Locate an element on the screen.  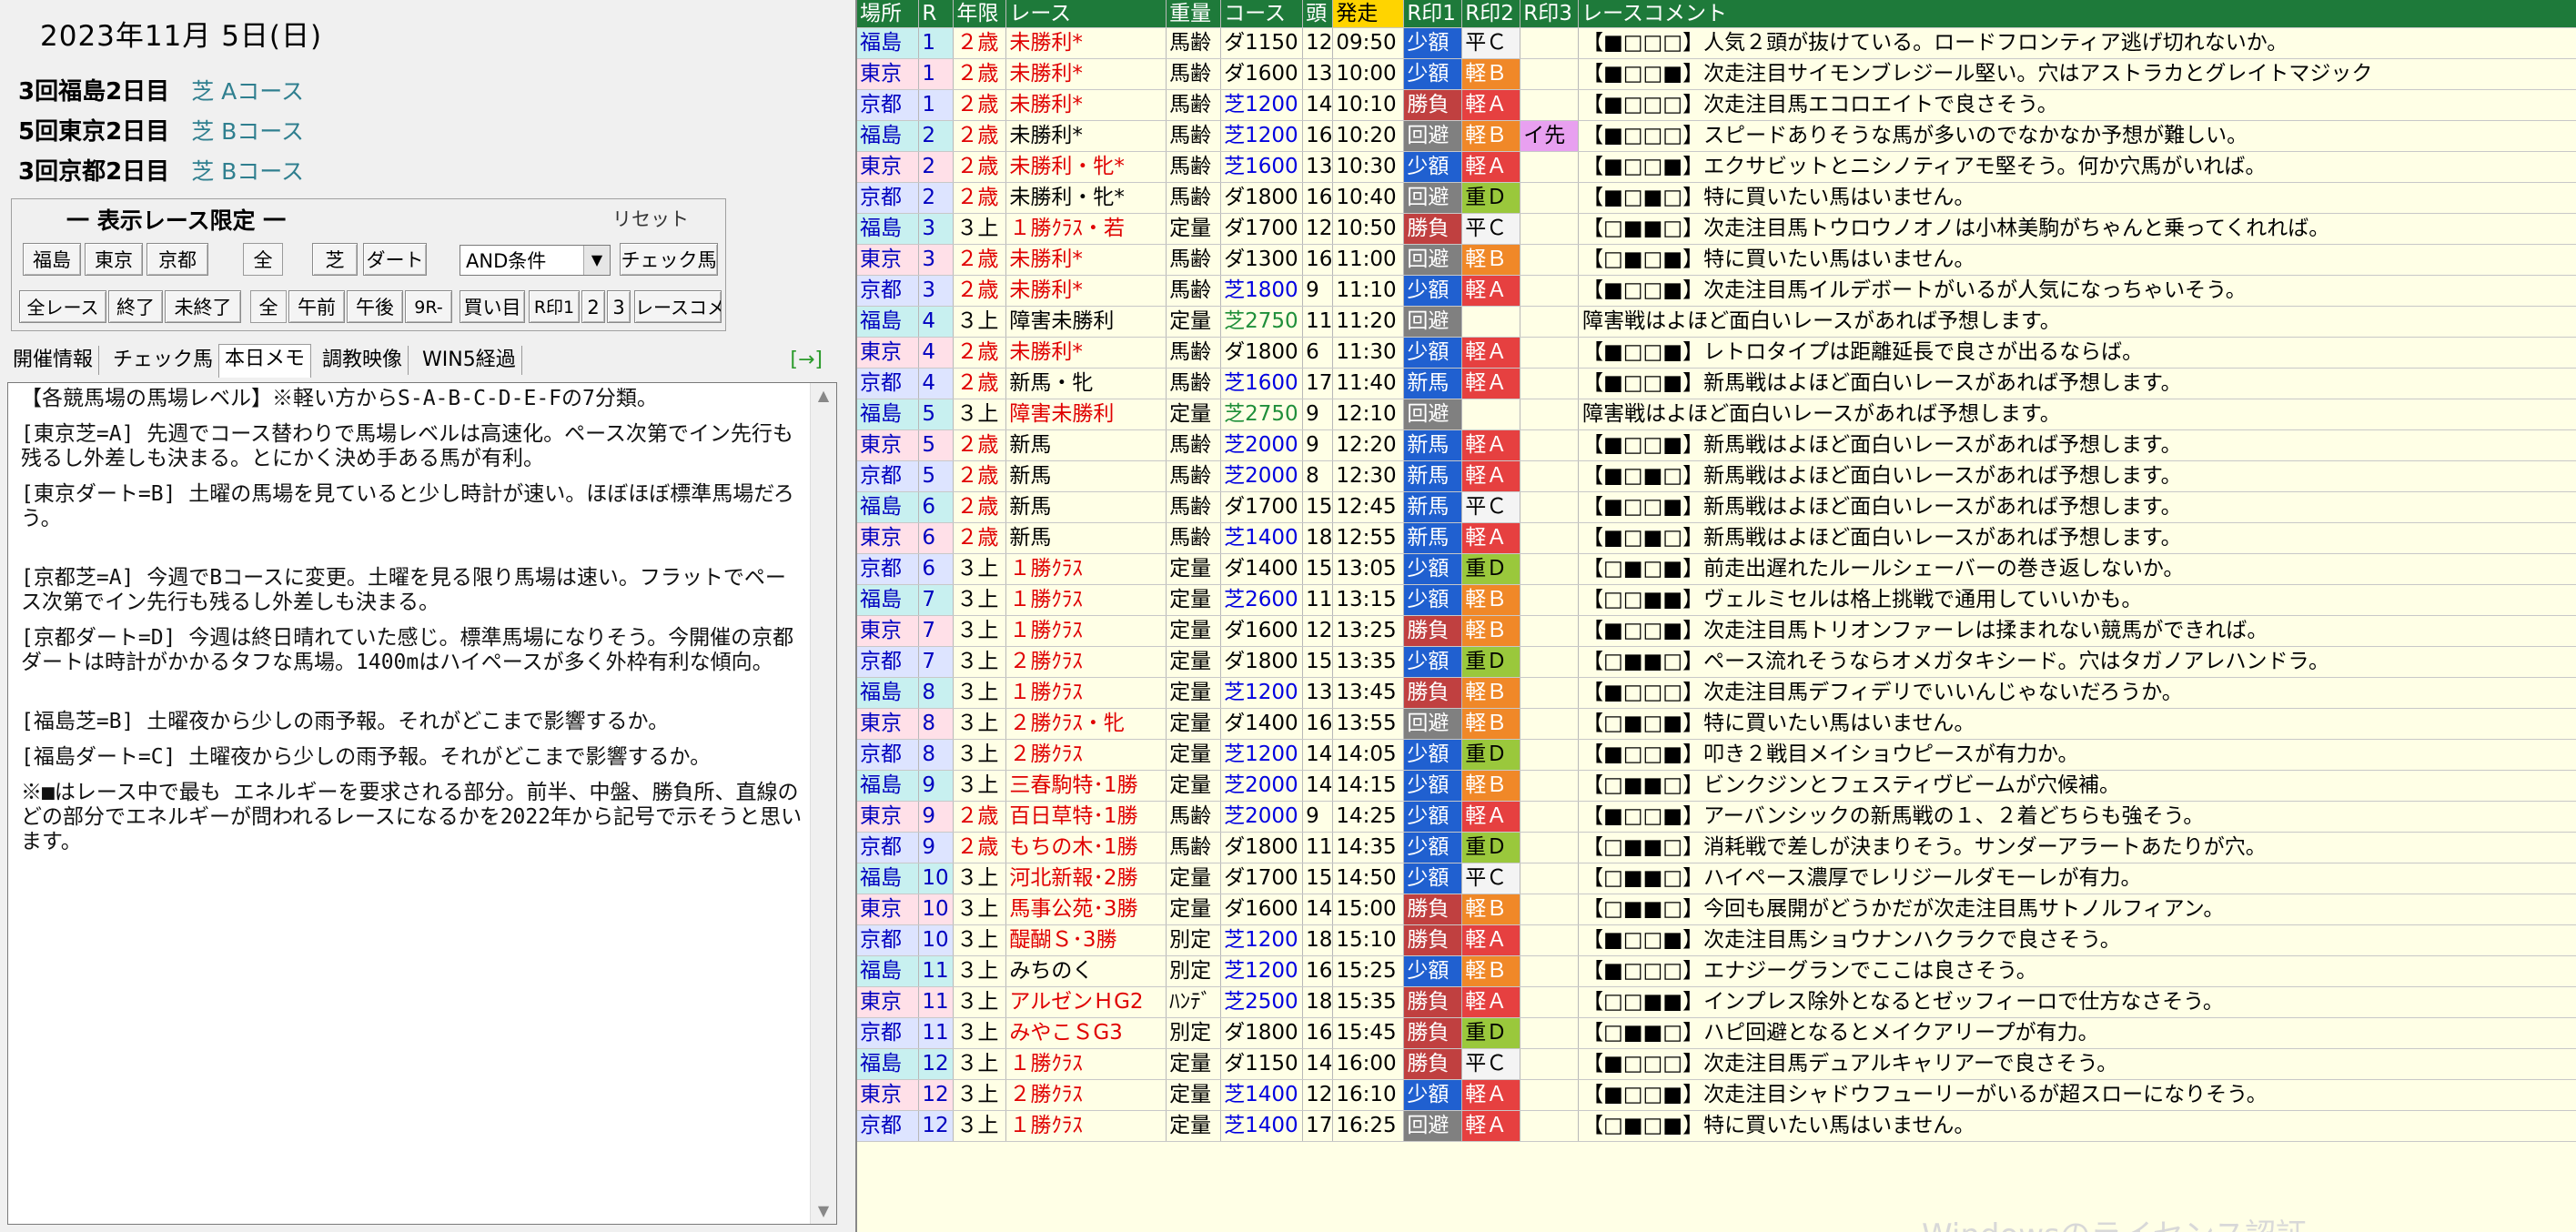
header-venue: 場所 is located at coordinates (888, 14).